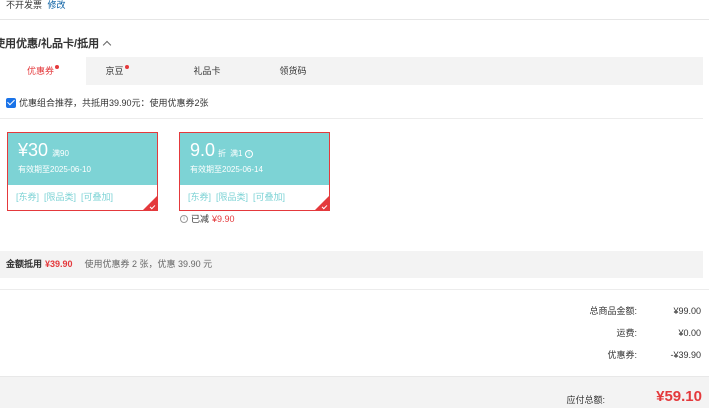  I want to click on recommend-row: 优惠组合推荐，共抵用39.90元：使用优惠券2张, so click(107, 102).